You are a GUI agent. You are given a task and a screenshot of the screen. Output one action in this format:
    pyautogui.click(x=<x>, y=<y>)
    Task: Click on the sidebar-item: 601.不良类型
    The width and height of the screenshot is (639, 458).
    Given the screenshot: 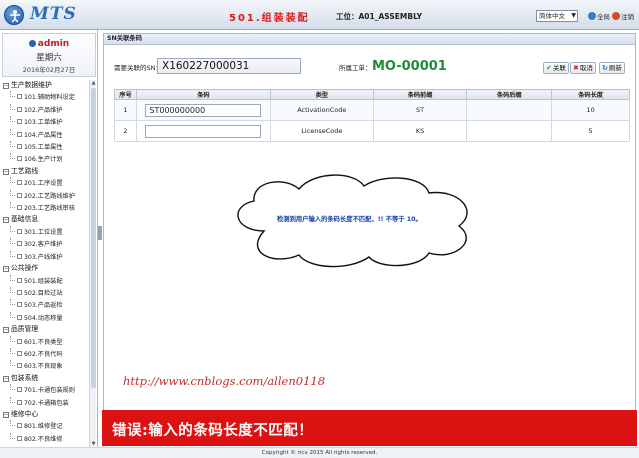 What is the action you would take?
    pyautogui.click(x=45, y=341)
    